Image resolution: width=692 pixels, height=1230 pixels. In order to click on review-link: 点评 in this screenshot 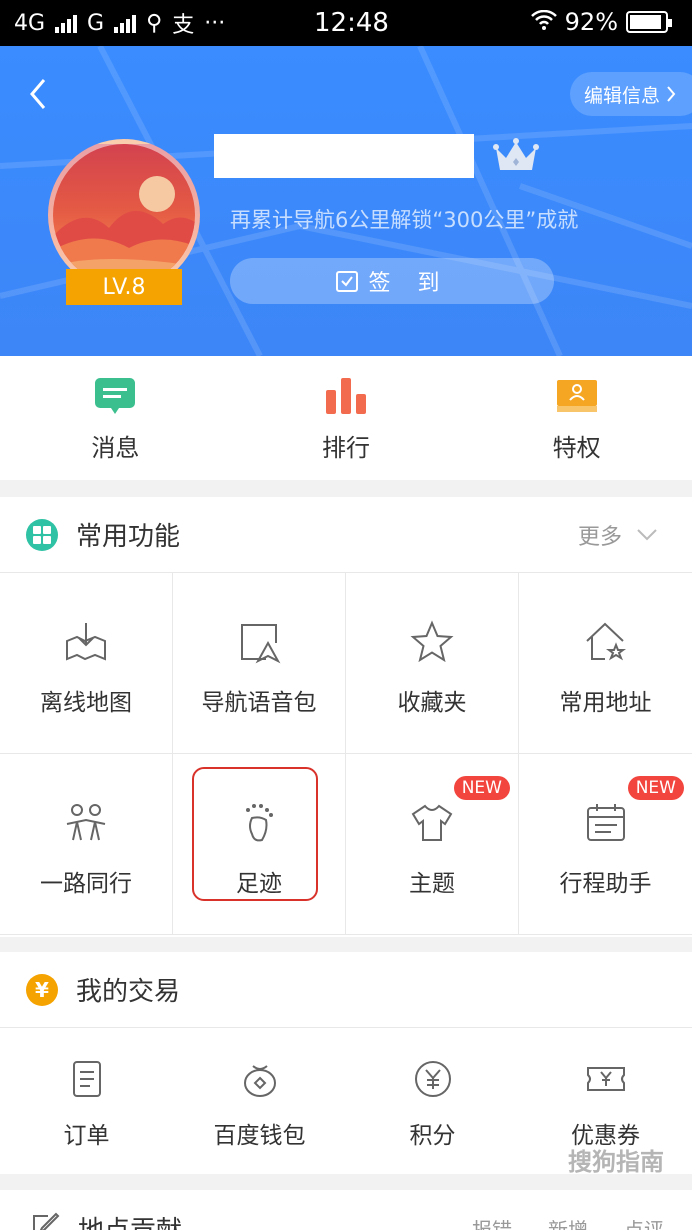, I will do `click(644, 1222)`.